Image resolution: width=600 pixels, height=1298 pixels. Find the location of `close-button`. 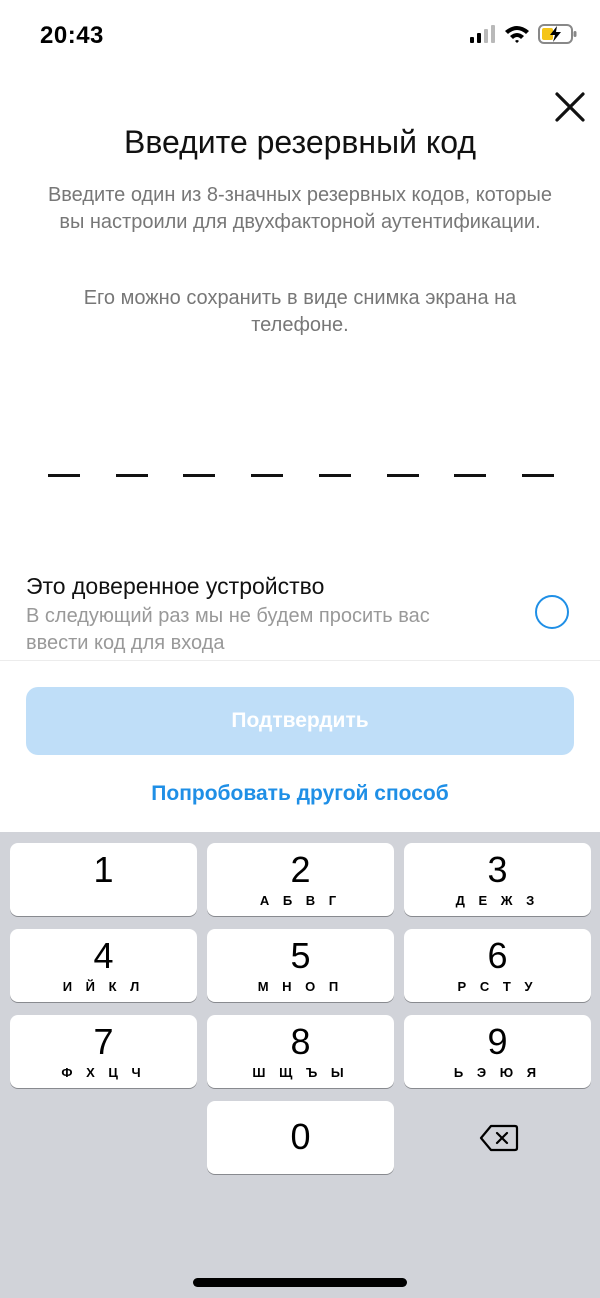

close-button is located at coordinates (569, 107).